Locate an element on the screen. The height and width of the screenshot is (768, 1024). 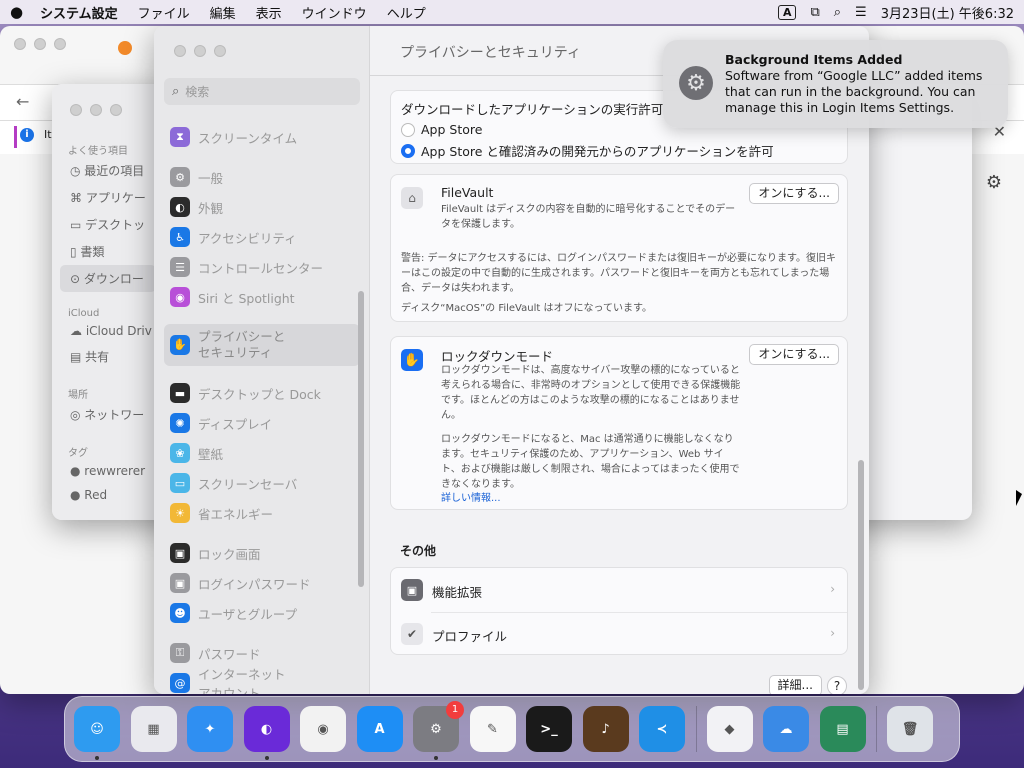
dock-safari-icon: ✦ is located at coordinates (210, 729).